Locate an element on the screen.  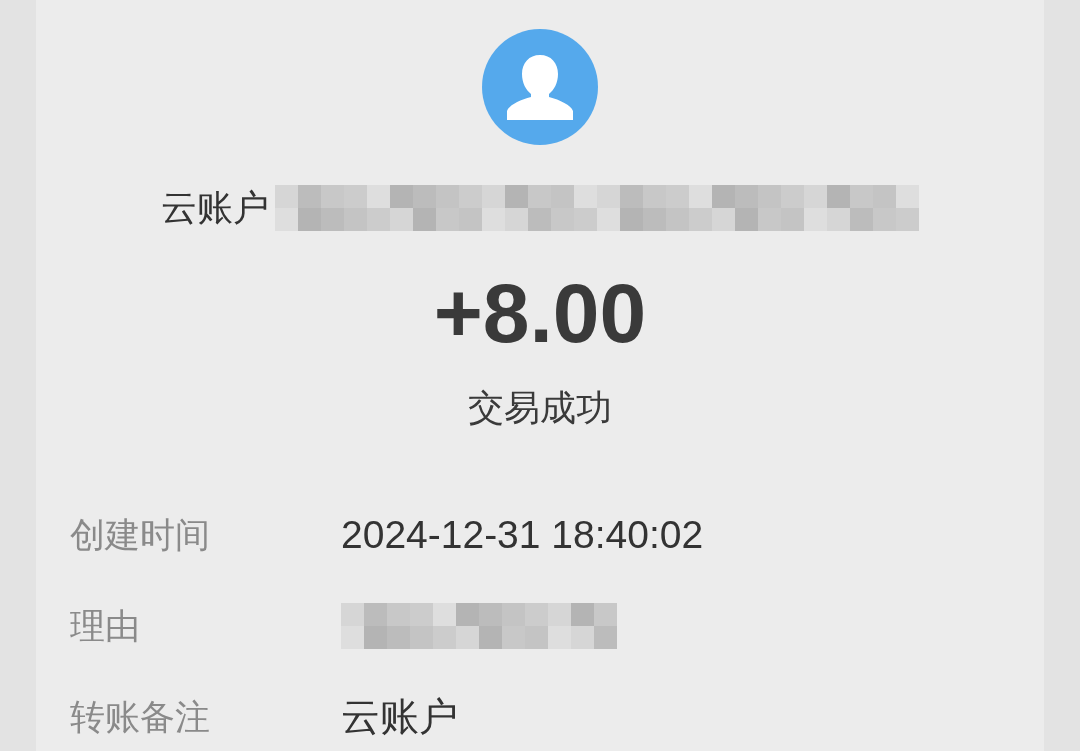
detail-label: 理由 is located at coordinates (105, 626).